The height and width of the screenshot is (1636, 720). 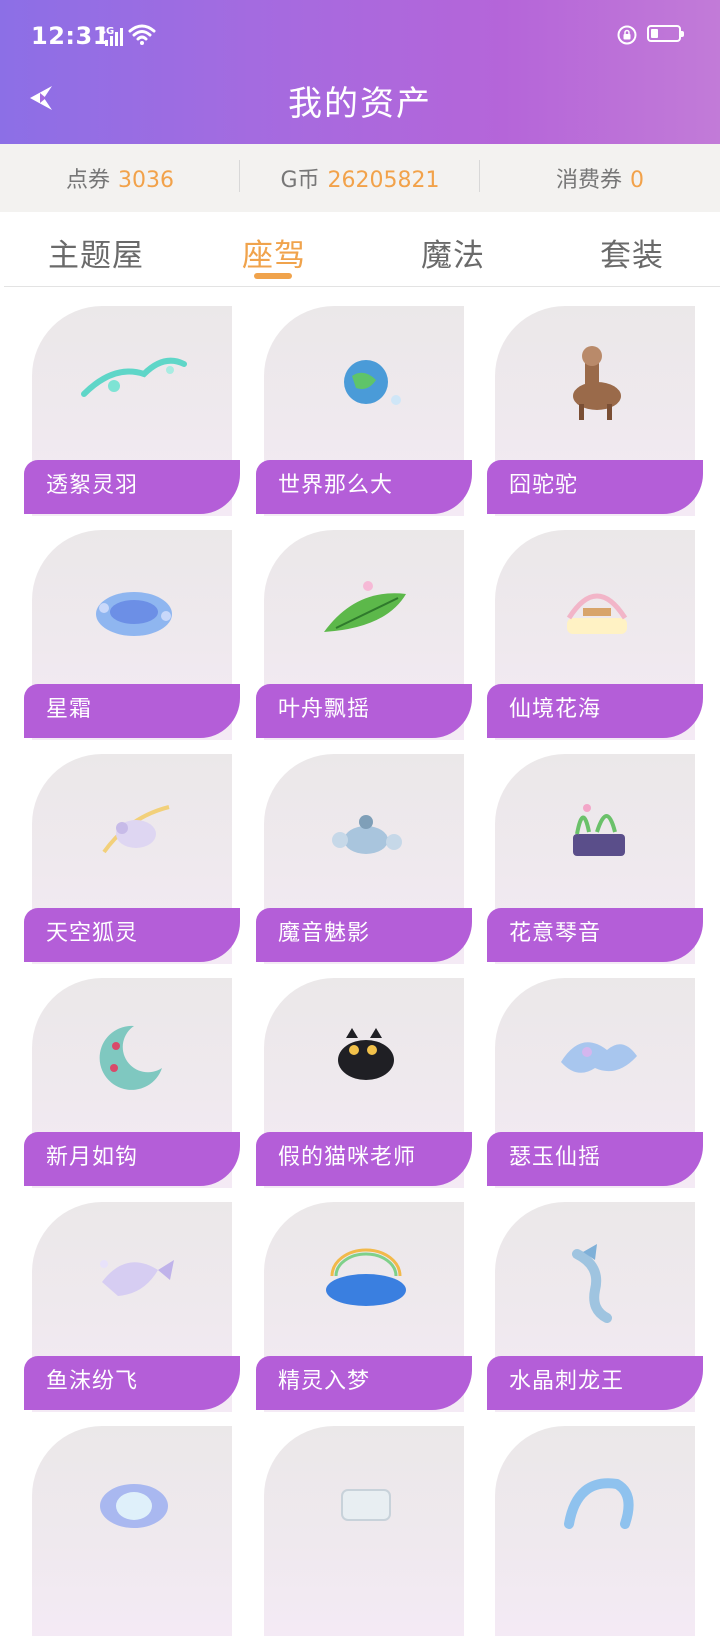 I want to click on mount-name: 天空狐灵, so click(x=132, y=935).